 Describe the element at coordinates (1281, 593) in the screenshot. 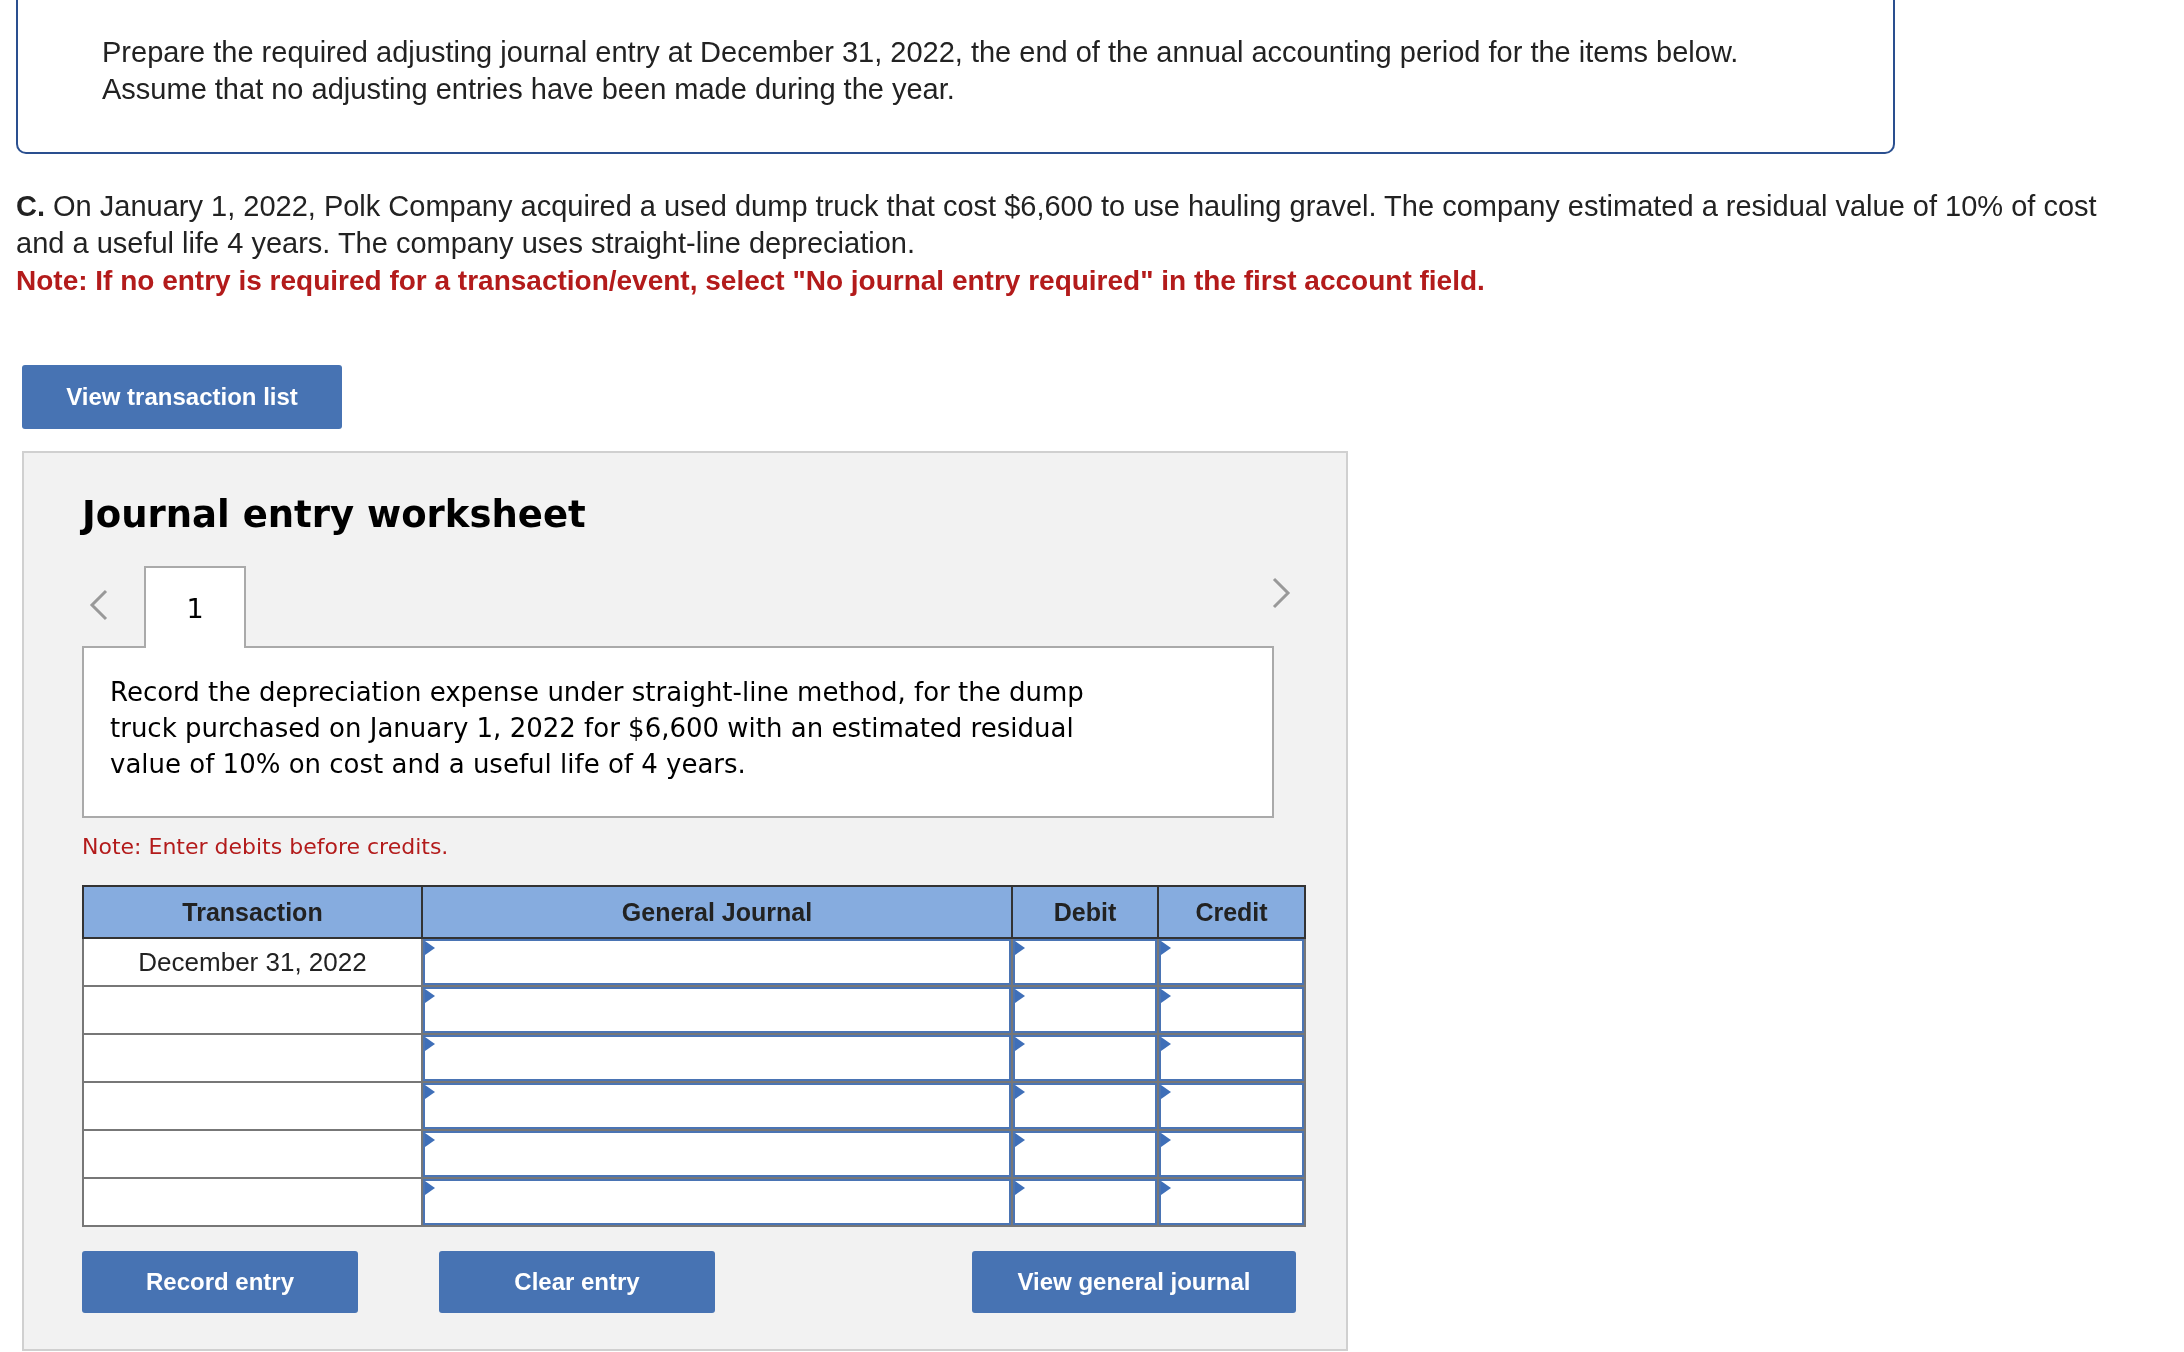

I see `chevron-right-icon` at that location.